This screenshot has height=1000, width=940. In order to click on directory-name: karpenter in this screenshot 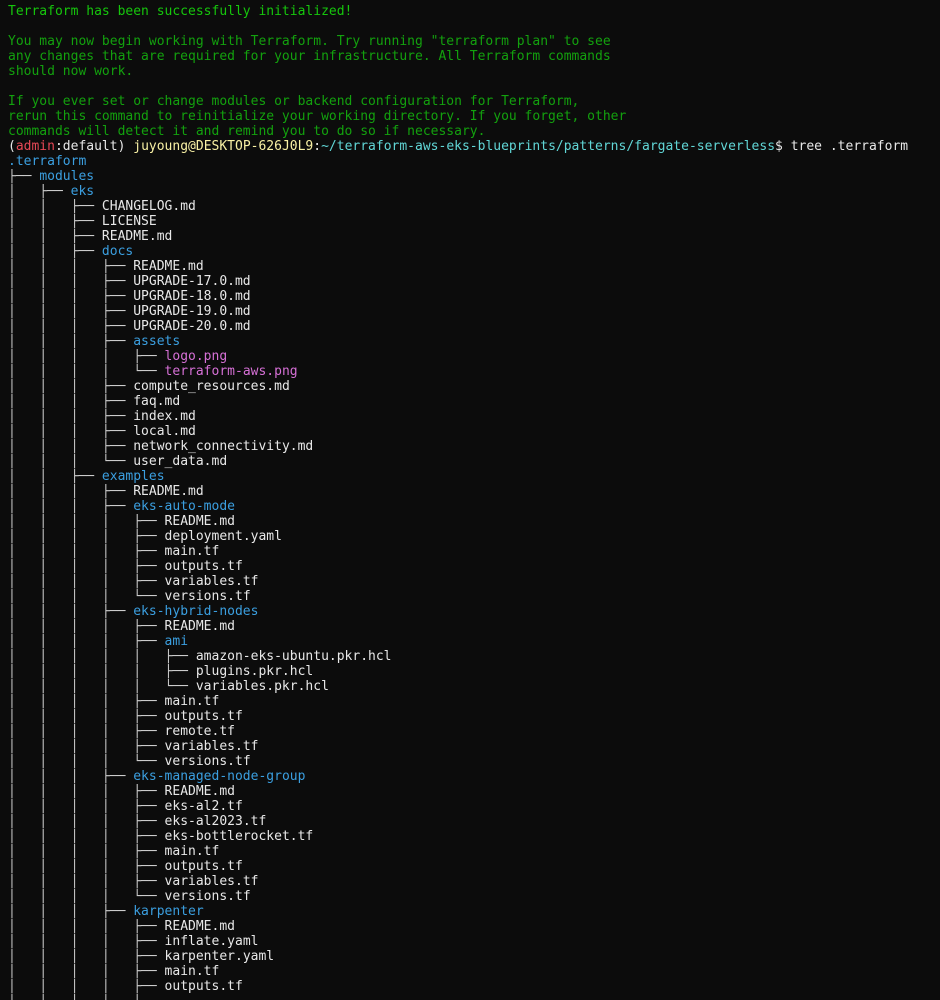, I will do `click(168, 911)`.